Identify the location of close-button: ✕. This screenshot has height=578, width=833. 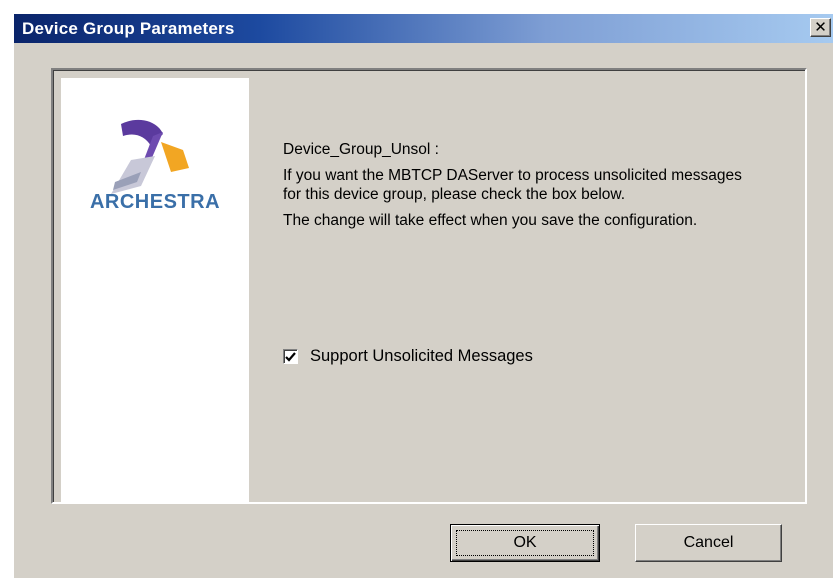
(820, 27).